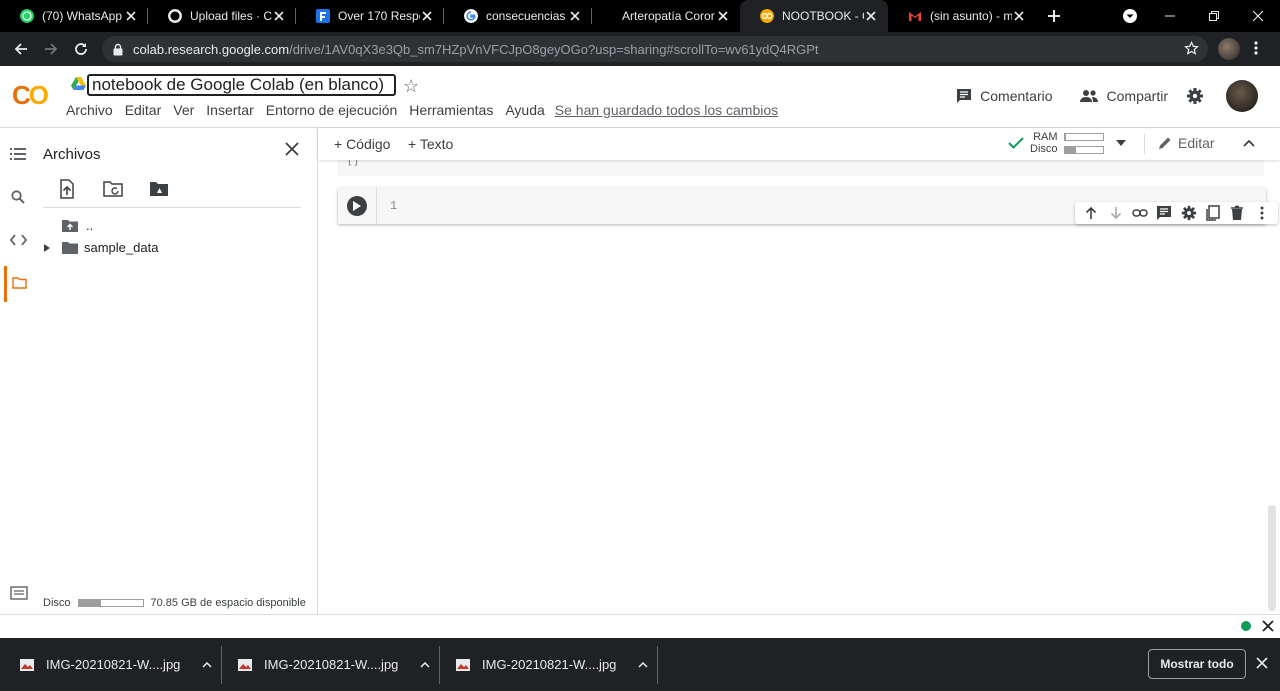  Describe the element at coordinates (19, 283) in the screenshot. I see `folder-icon` at that location.